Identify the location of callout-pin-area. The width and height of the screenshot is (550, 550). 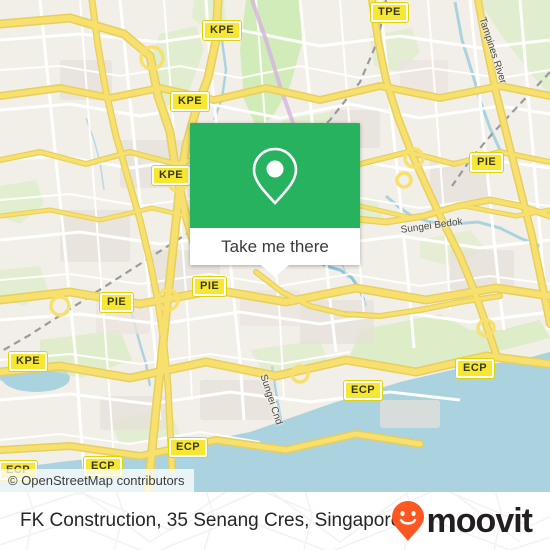
(275, 175).